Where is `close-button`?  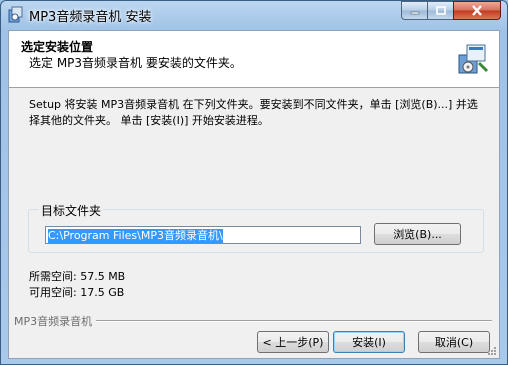 close-button is located at coordinates (477, 10).